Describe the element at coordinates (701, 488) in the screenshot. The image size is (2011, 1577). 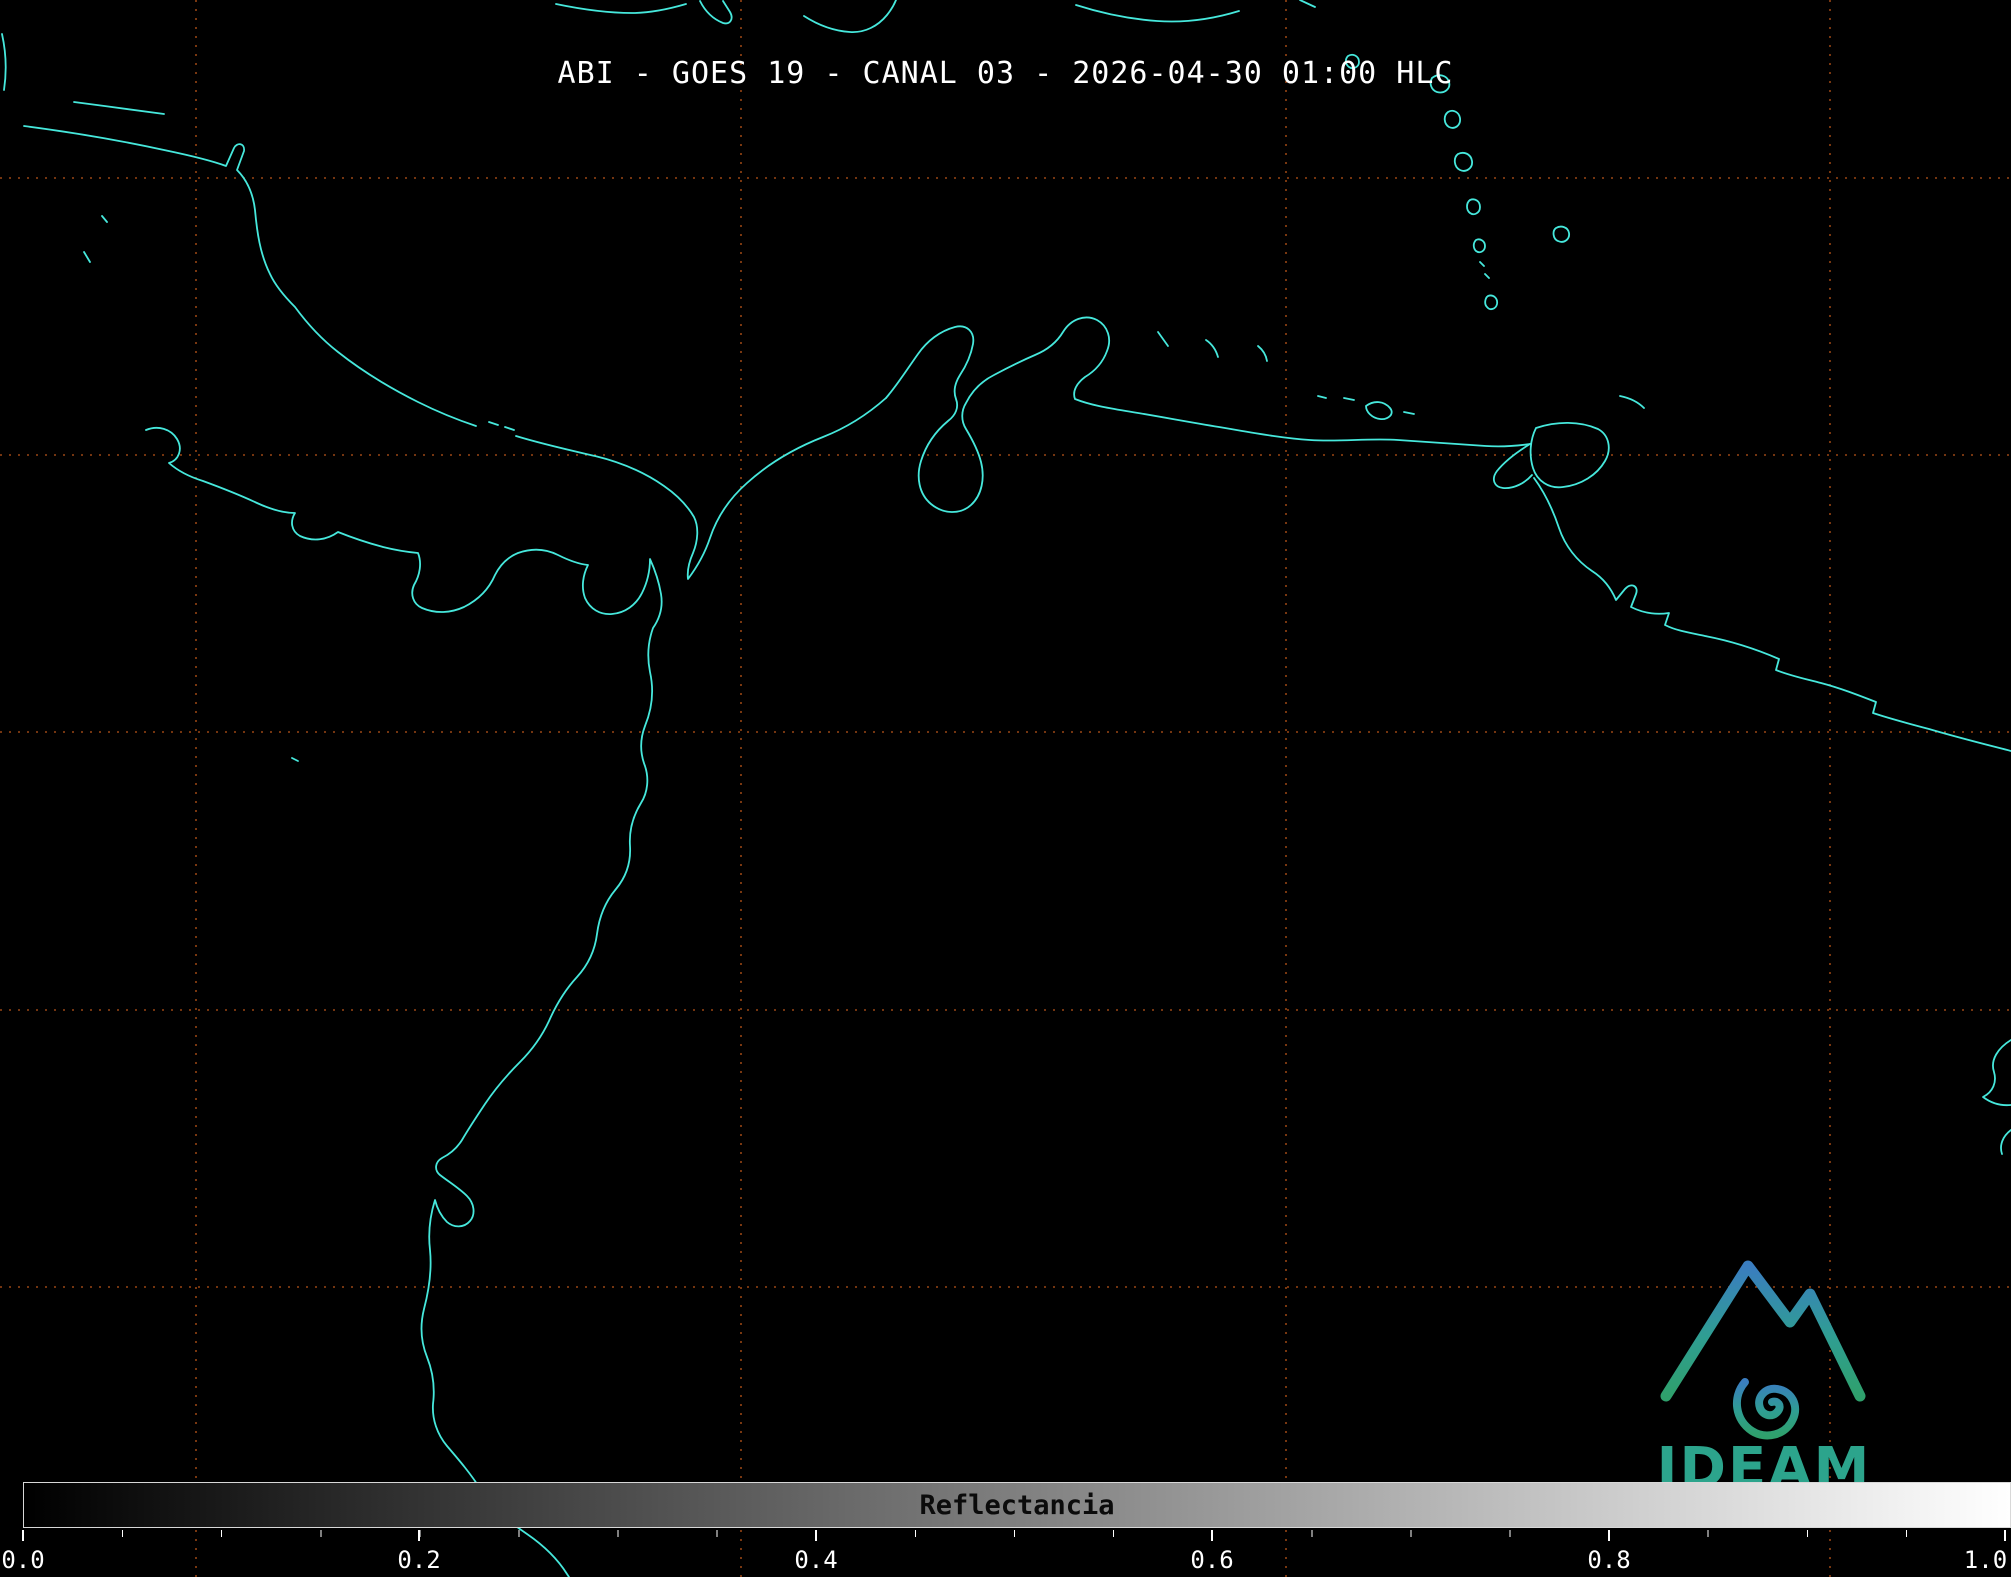
I see `coastline-panama-caribbean-uraba-colombia` at that location.